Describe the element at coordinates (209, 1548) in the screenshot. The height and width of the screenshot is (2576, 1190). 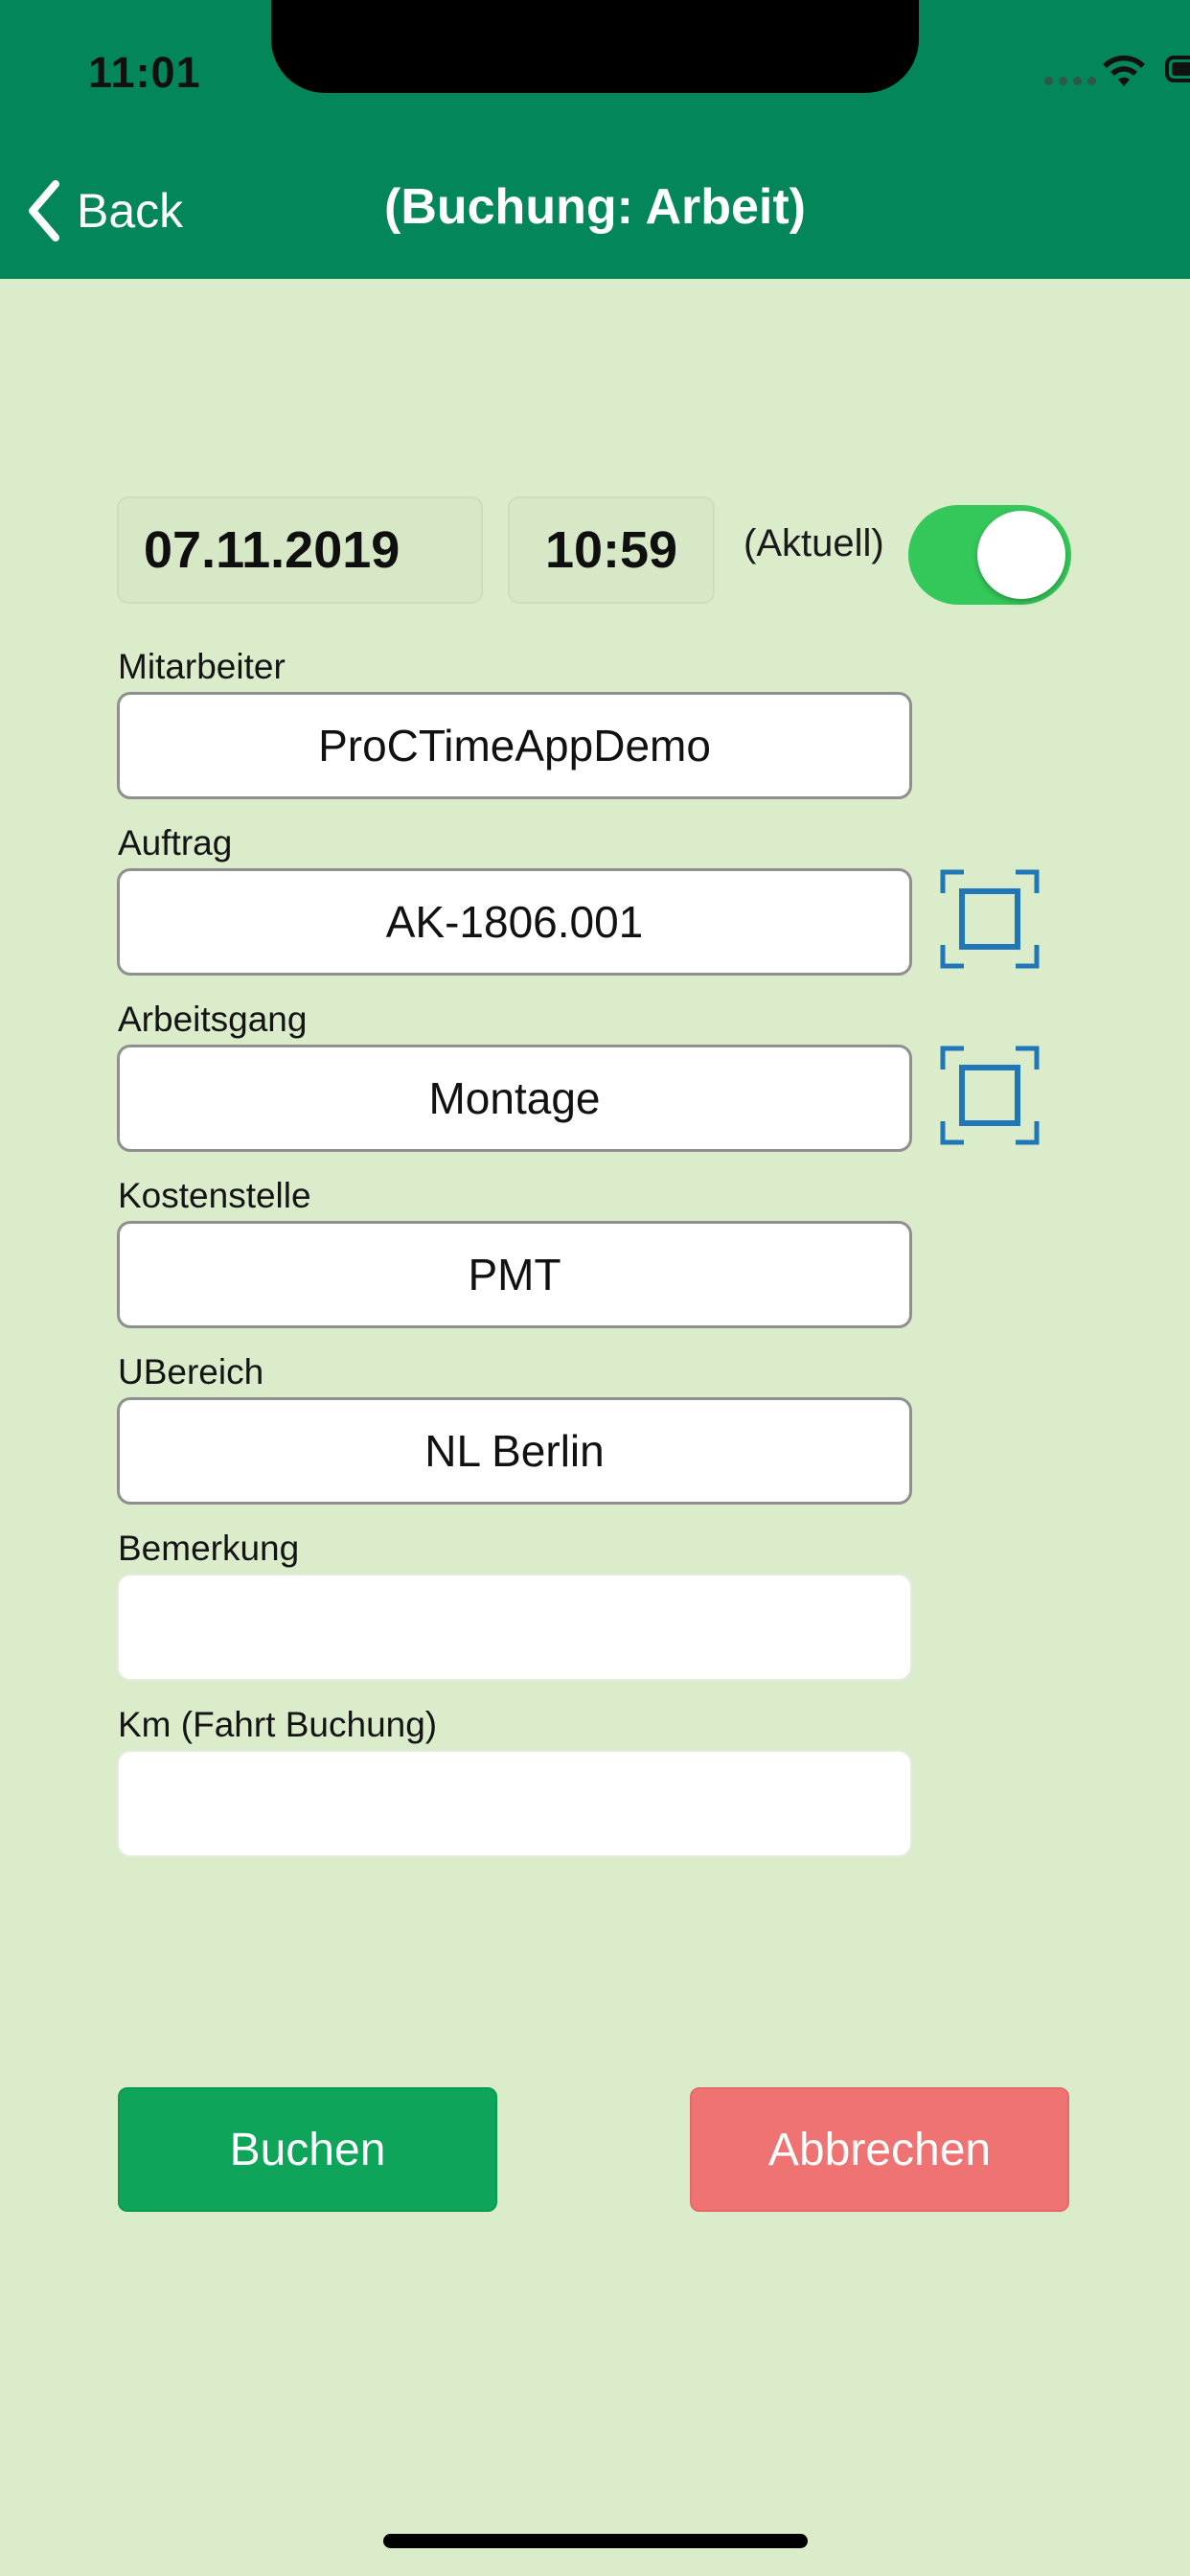
I see `bemerkung-label: Bemerkung` at that location.